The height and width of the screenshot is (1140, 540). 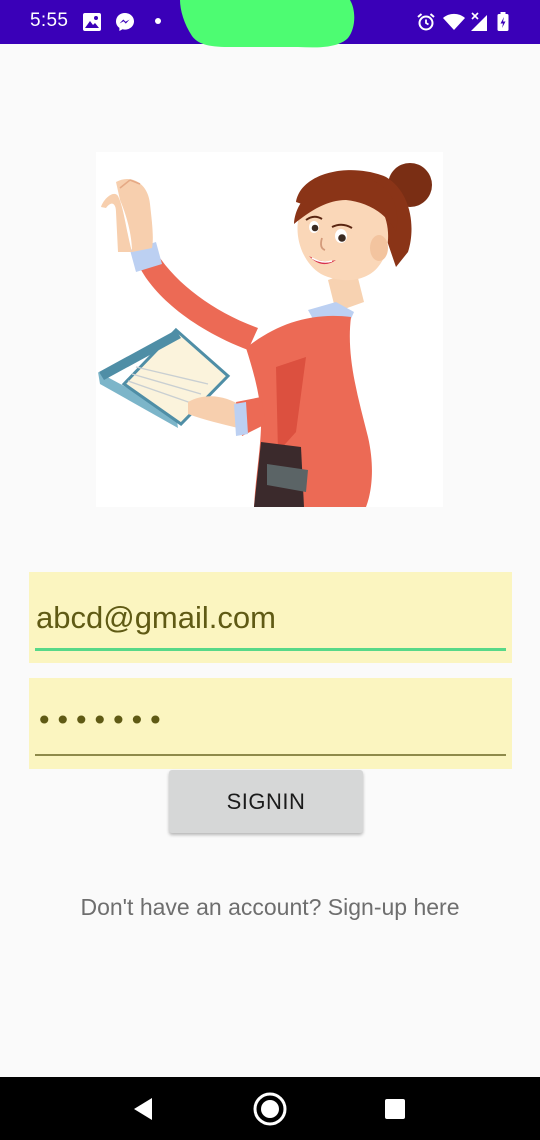 What do you see at coordinates (49, 20) in the screenshot?
I see `status-time: 5:55` at bounding box center [49, 20].